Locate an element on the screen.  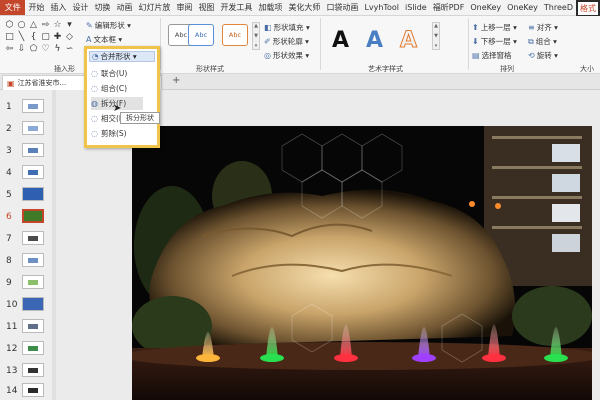
arrow-shape-icon: ⇨ is located at coordinates (45, 25).